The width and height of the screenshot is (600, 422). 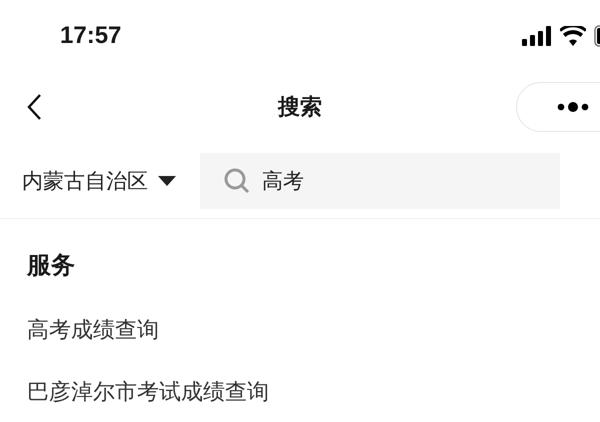 What do you see at coordinates (51, 265) in the screenshot?
I see `section-title: 服务` at bounding box center [51, 265].